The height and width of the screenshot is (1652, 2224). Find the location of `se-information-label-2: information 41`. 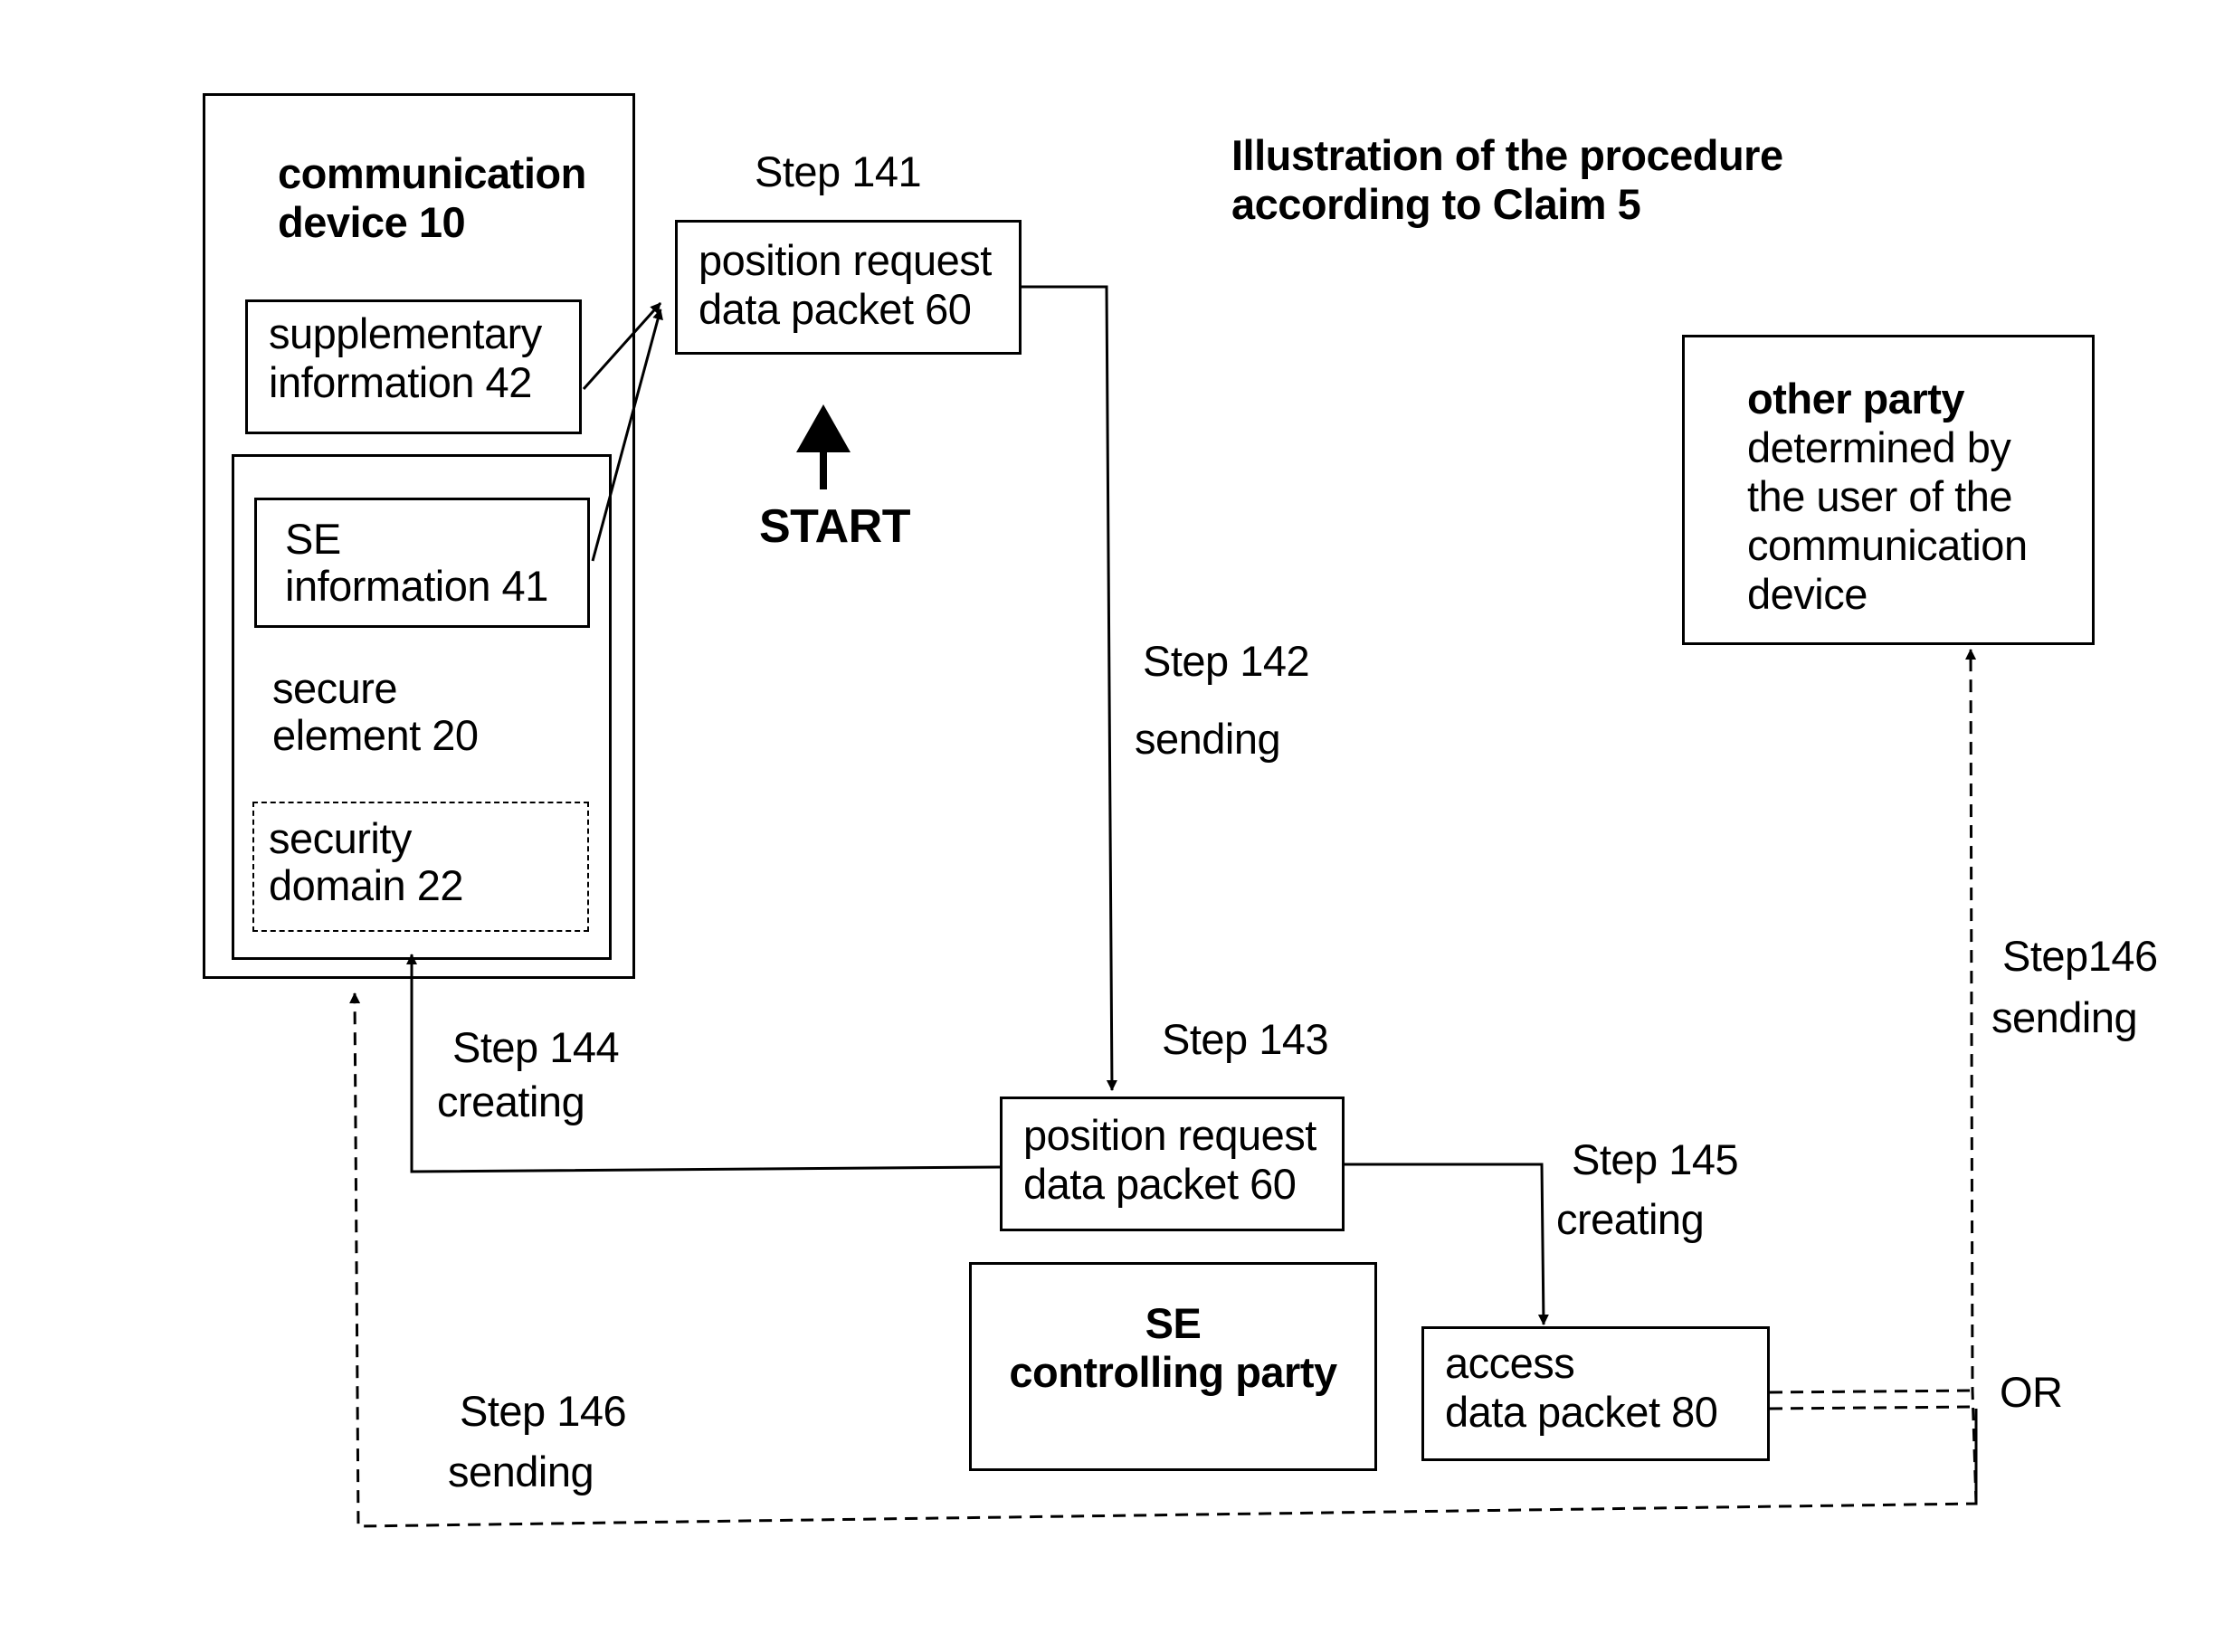

se-information-label-2: information 41 is located at coordinates (416, 586).